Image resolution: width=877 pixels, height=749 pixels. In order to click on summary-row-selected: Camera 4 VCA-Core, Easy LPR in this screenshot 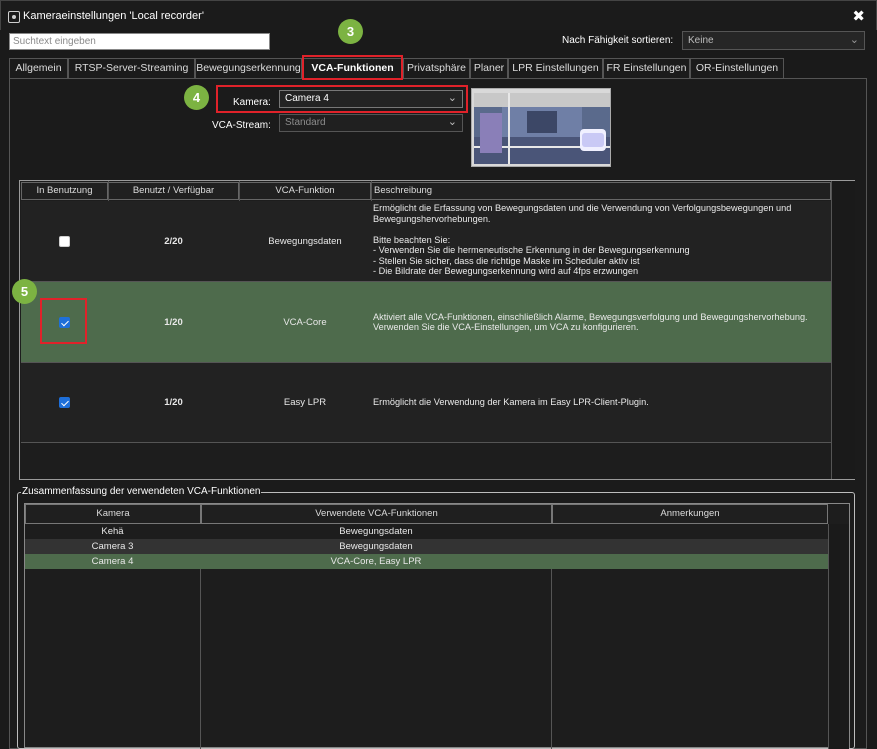, I will do `click(437, 561)`.